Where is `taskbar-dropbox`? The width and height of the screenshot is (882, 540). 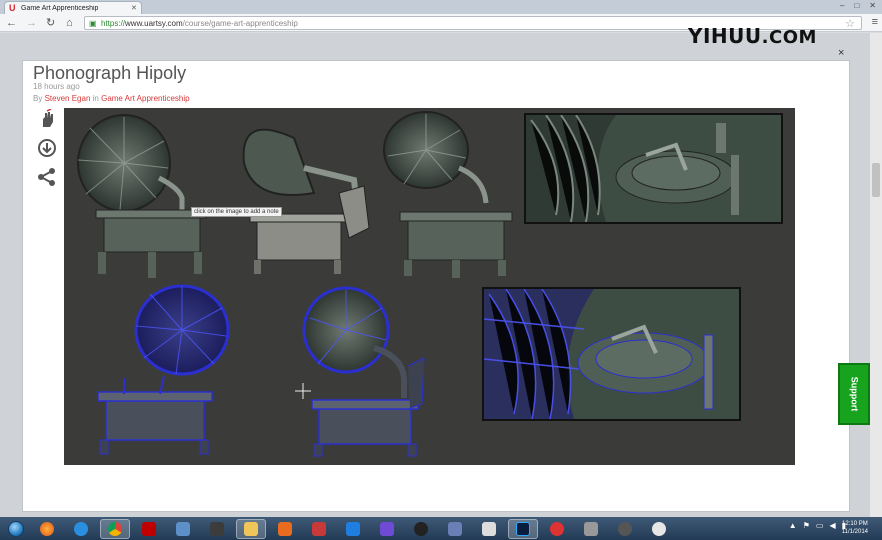
taskbar-dropbox is located at coordinates (353, 529).